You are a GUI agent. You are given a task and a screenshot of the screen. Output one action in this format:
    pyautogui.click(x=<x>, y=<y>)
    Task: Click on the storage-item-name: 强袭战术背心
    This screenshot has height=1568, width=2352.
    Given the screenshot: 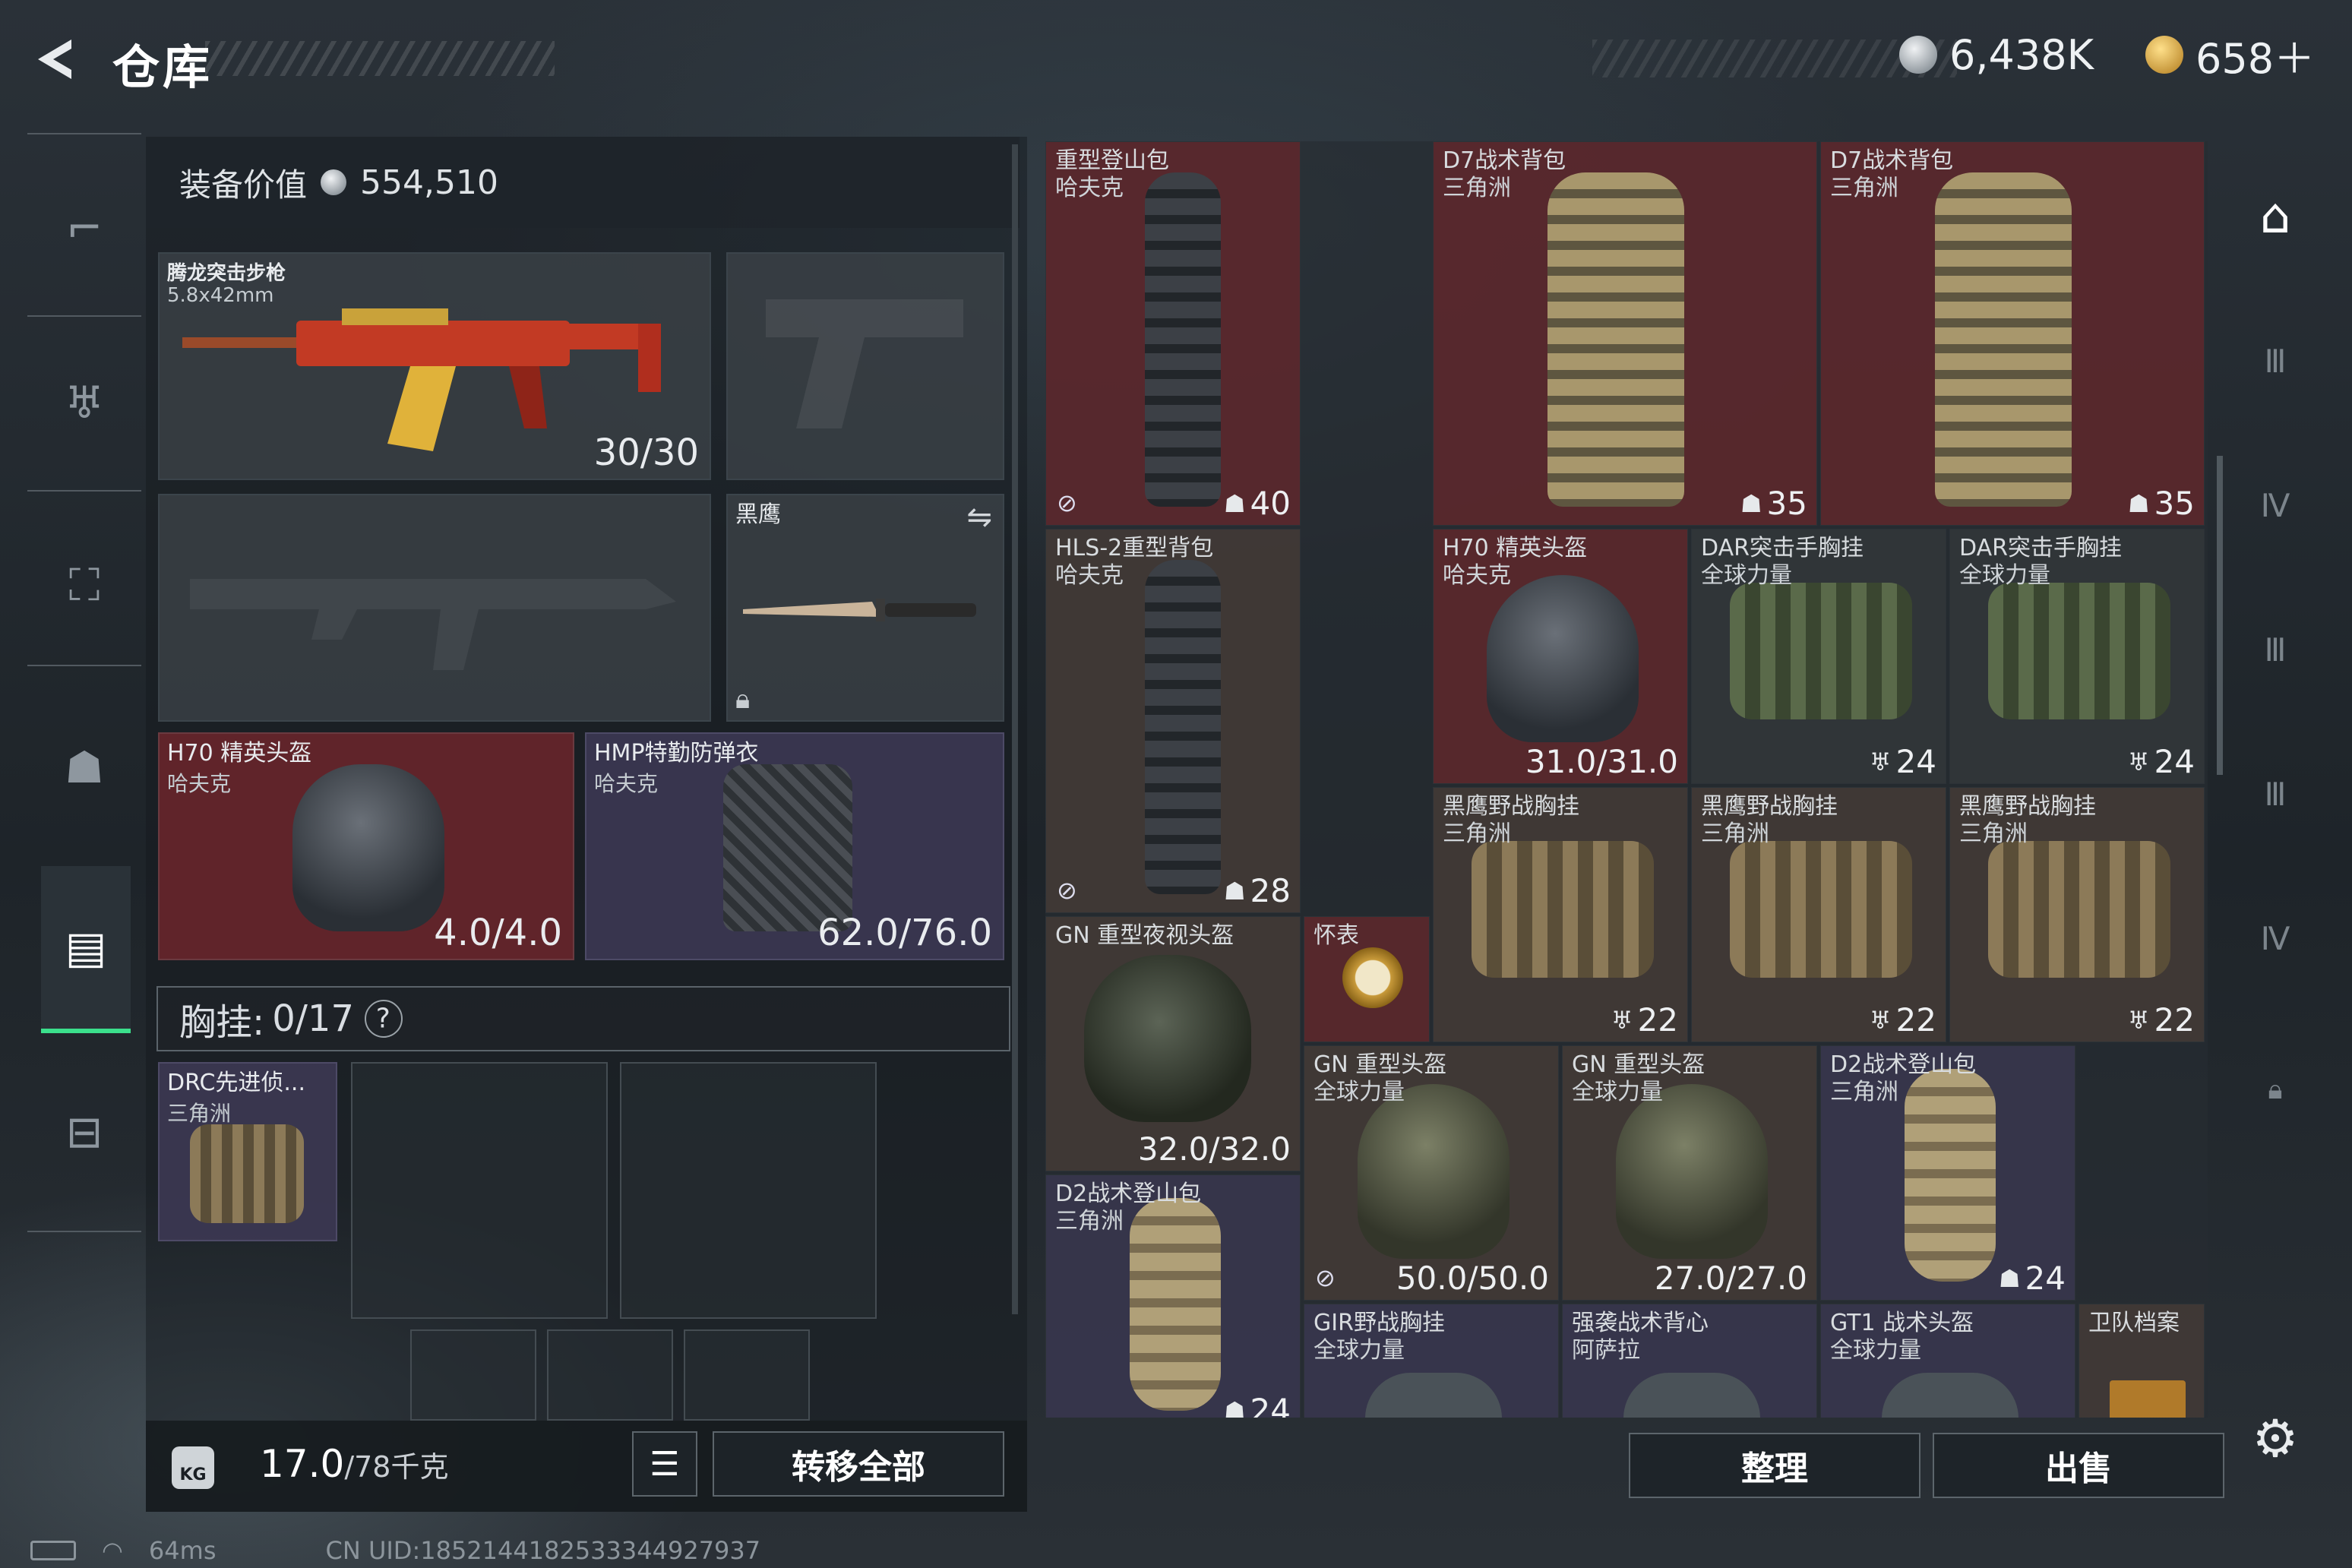 What is the action you would take?
    pyautogui.click(x=1641, y=1323)
    